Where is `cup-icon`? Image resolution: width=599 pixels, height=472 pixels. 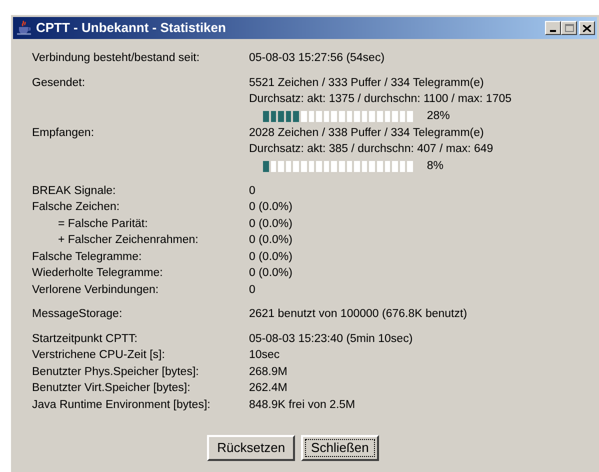
cup-icon is located at coordinates (24, 28).